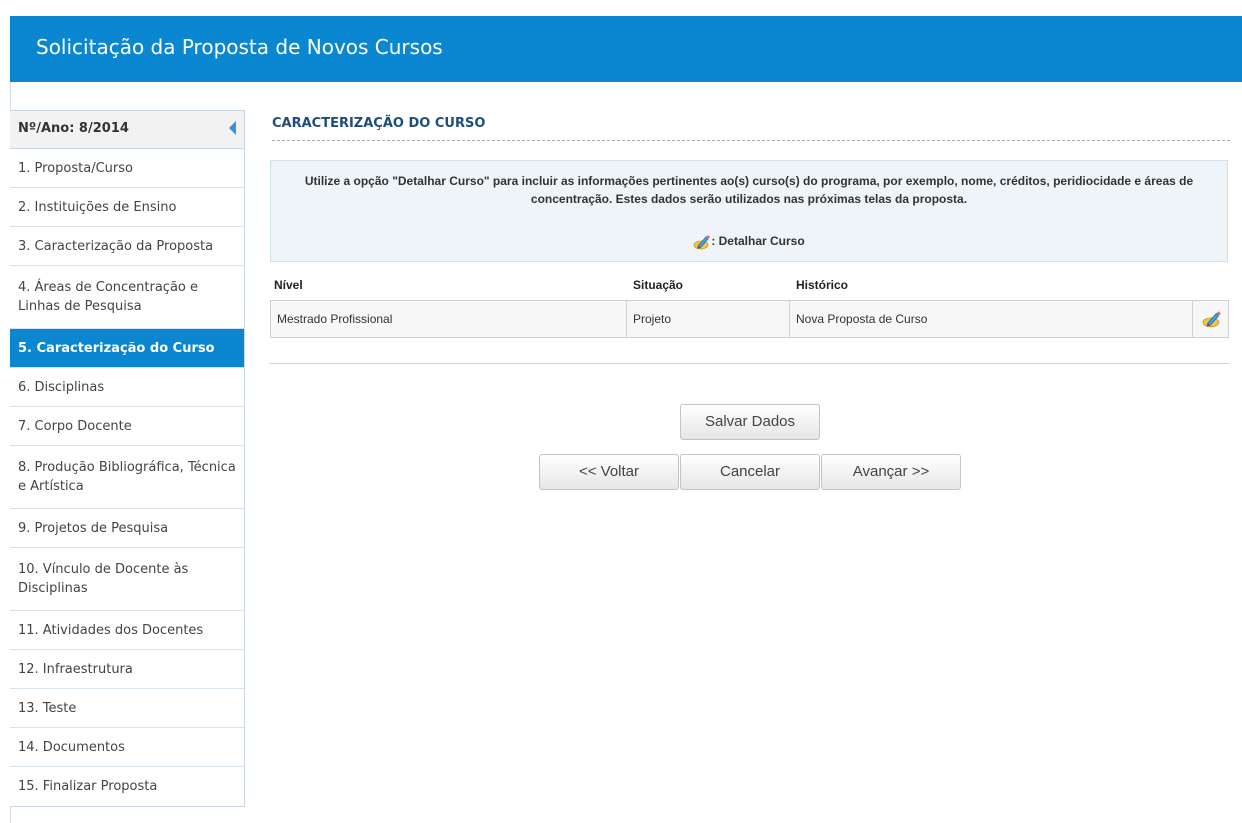 This screenshot has height=823, width=1242. What do you see at coordinates (288, 285) in the screenshot?
I see `column-header-nivel: Nível` at bounding box center [288, 285].